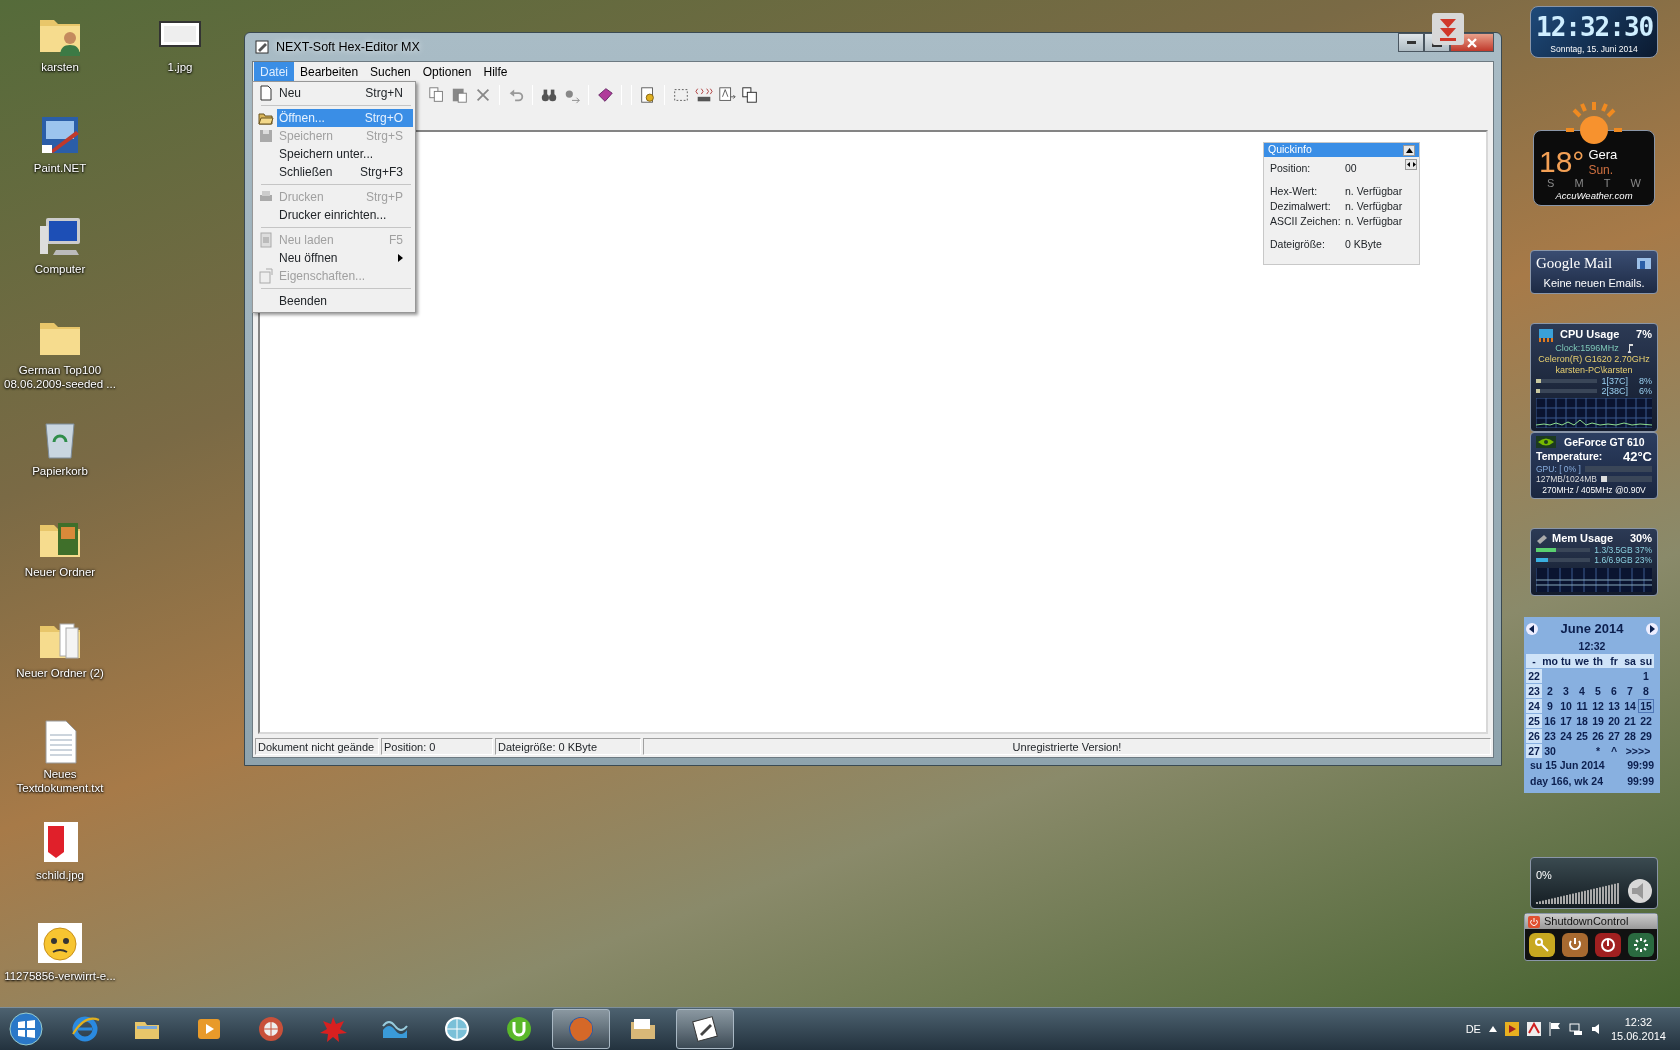 This screenshot has height=1050, width=1680. What do you see at coordinates (1630, 721) in the screenshot?
I see `calendar-day: 21` at bounding box center [1630, 721].